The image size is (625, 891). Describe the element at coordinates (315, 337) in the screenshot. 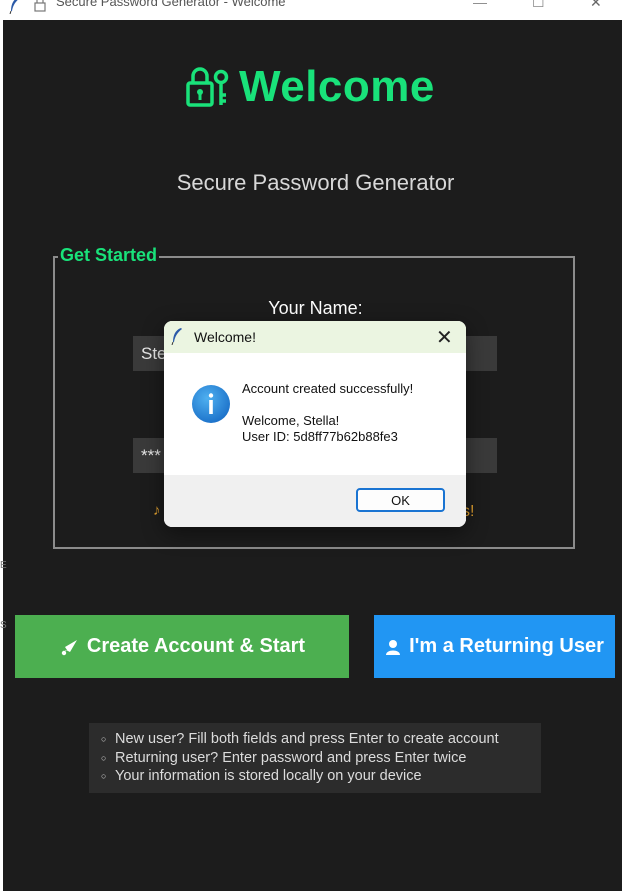

I see `dialog-titlebar: Welcome! ✕` at that location.